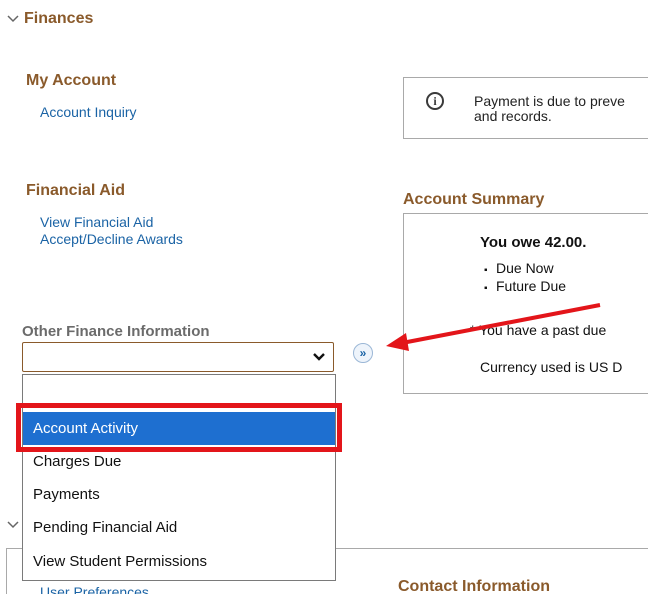 This screenshot has height=594, width=648. I want to click on currency-note: Currency used is US D, so click(551, 367).